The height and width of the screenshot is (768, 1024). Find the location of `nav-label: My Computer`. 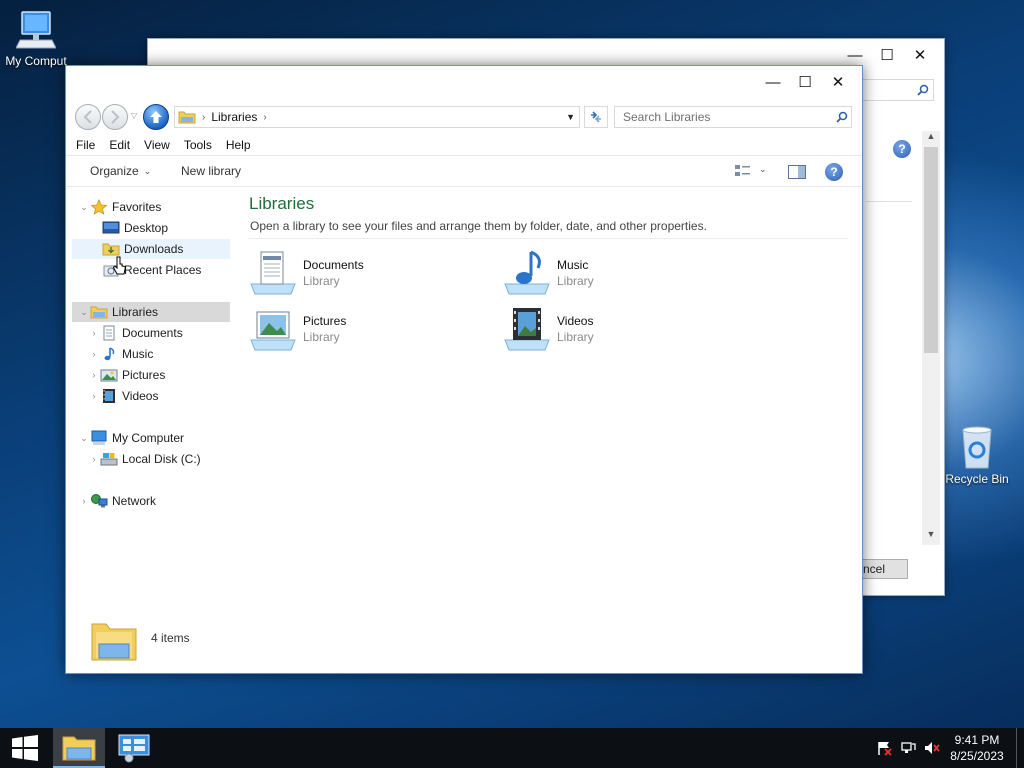

nav-label: My Computer is located at coordinates (148, 438).